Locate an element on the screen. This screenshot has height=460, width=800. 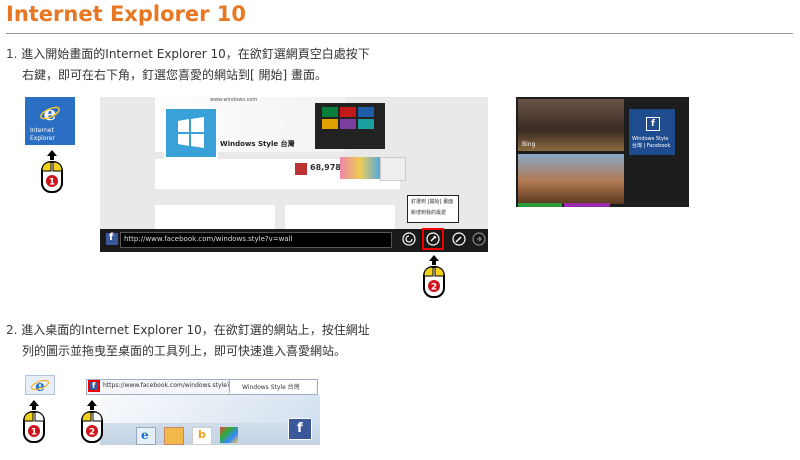
ie-logo-icon: e is located at coordinates (50, 113).